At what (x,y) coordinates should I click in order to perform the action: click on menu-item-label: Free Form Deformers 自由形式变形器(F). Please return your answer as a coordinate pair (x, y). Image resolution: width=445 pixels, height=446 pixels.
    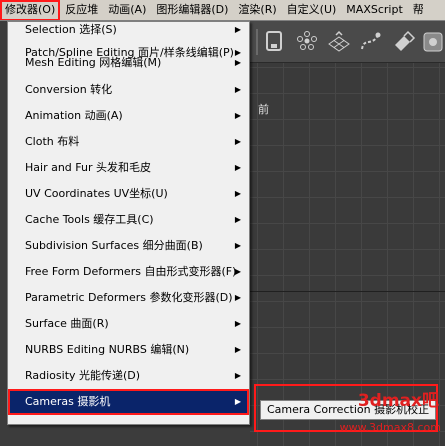
    Looking at the image, I should click on (131, 271).